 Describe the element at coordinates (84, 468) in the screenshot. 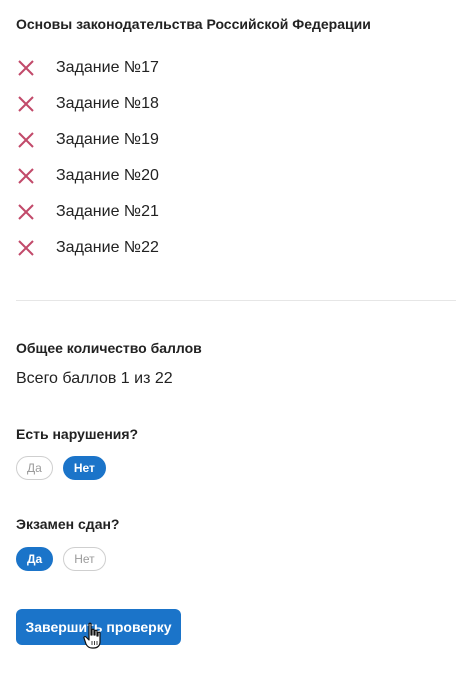

I see `violations-no-button: Нет` at that location.